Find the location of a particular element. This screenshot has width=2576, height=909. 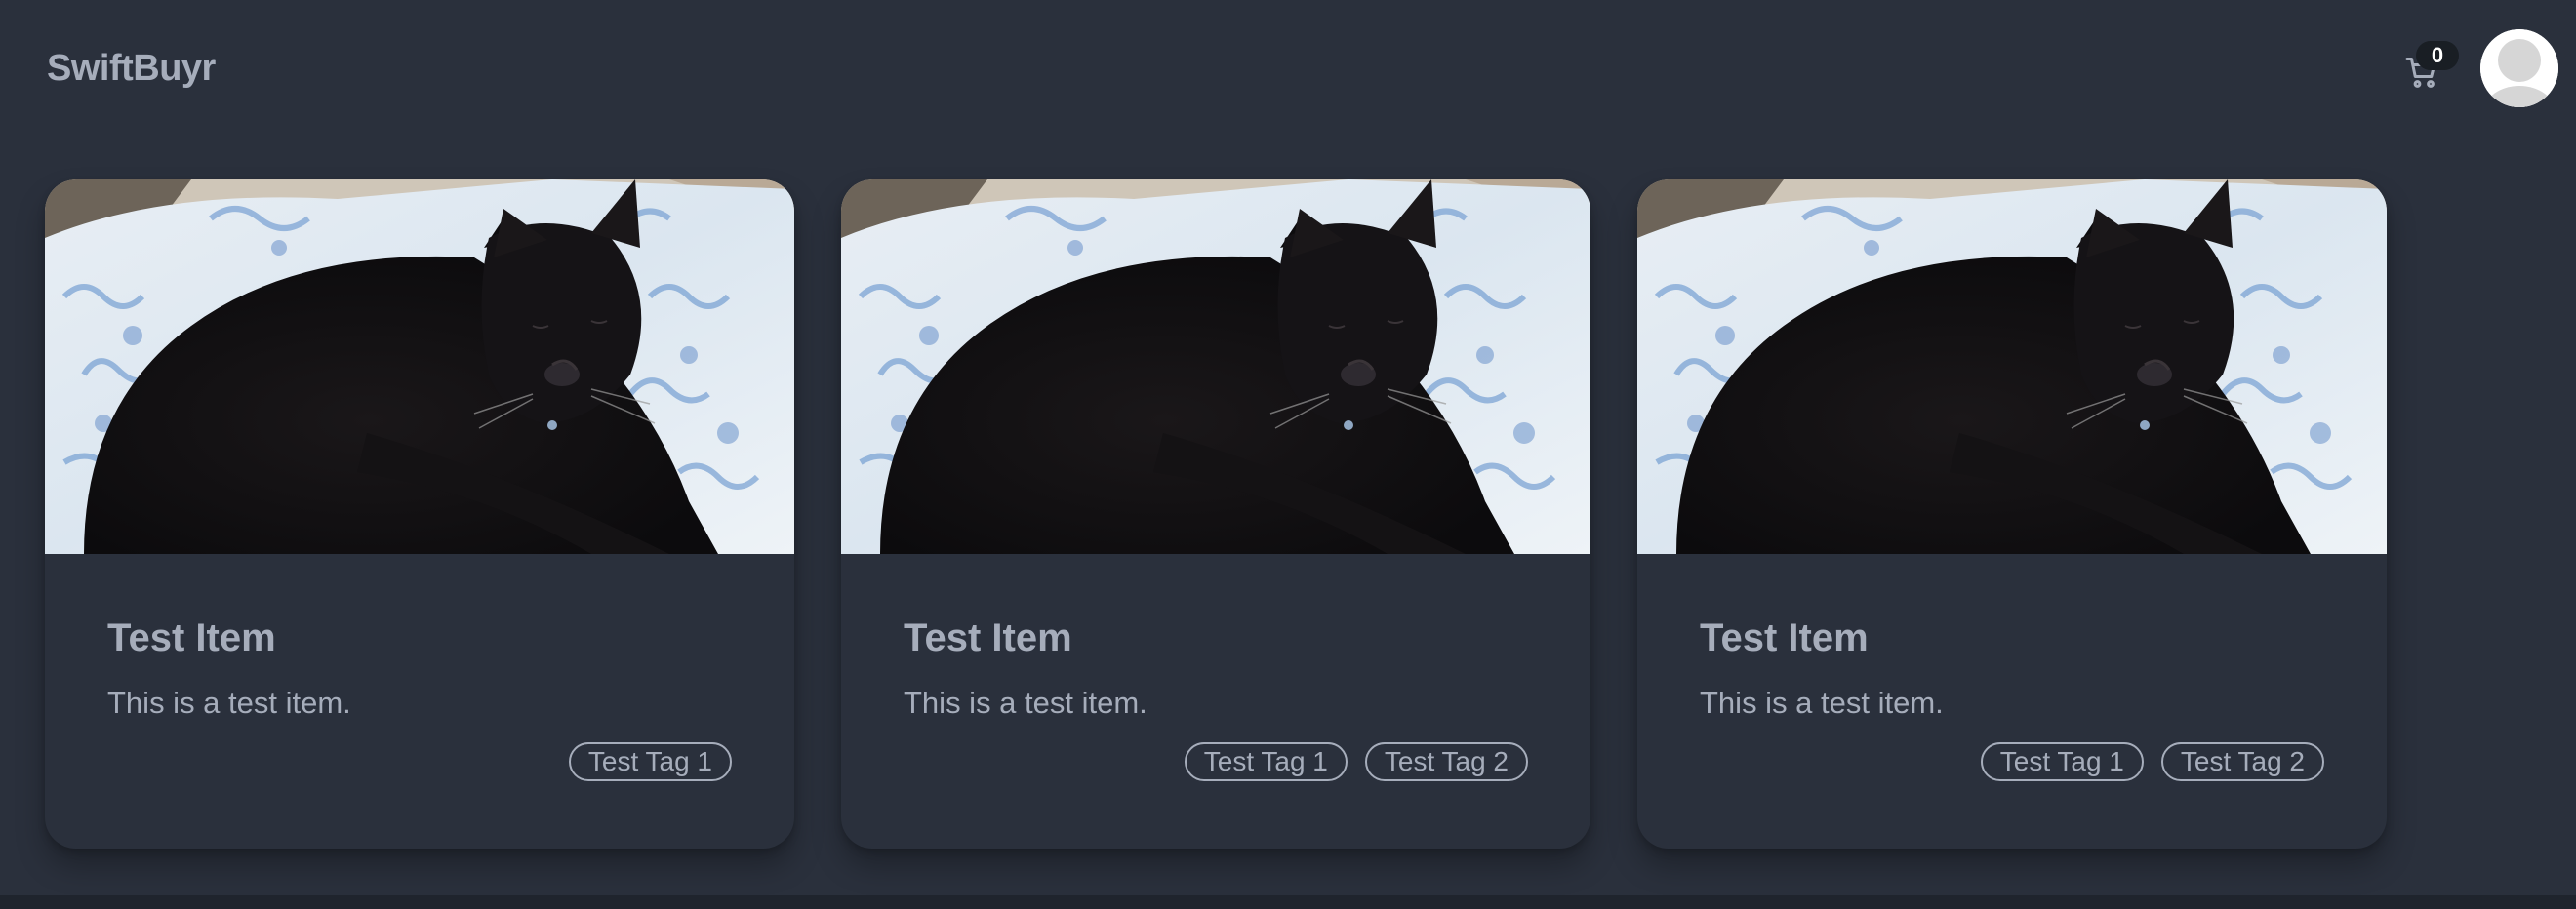

tag-list: Test Tag 1 is located at coordinates (419, 761).